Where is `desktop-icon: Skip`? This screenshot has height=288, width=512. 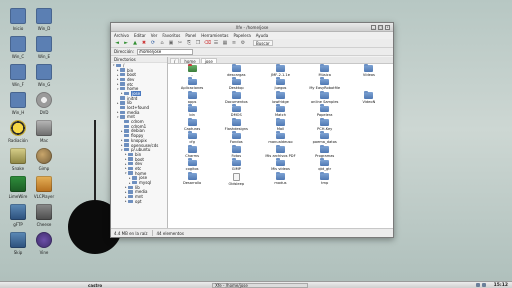 desktop-icon: Skip is located at coordinates (18, 243).